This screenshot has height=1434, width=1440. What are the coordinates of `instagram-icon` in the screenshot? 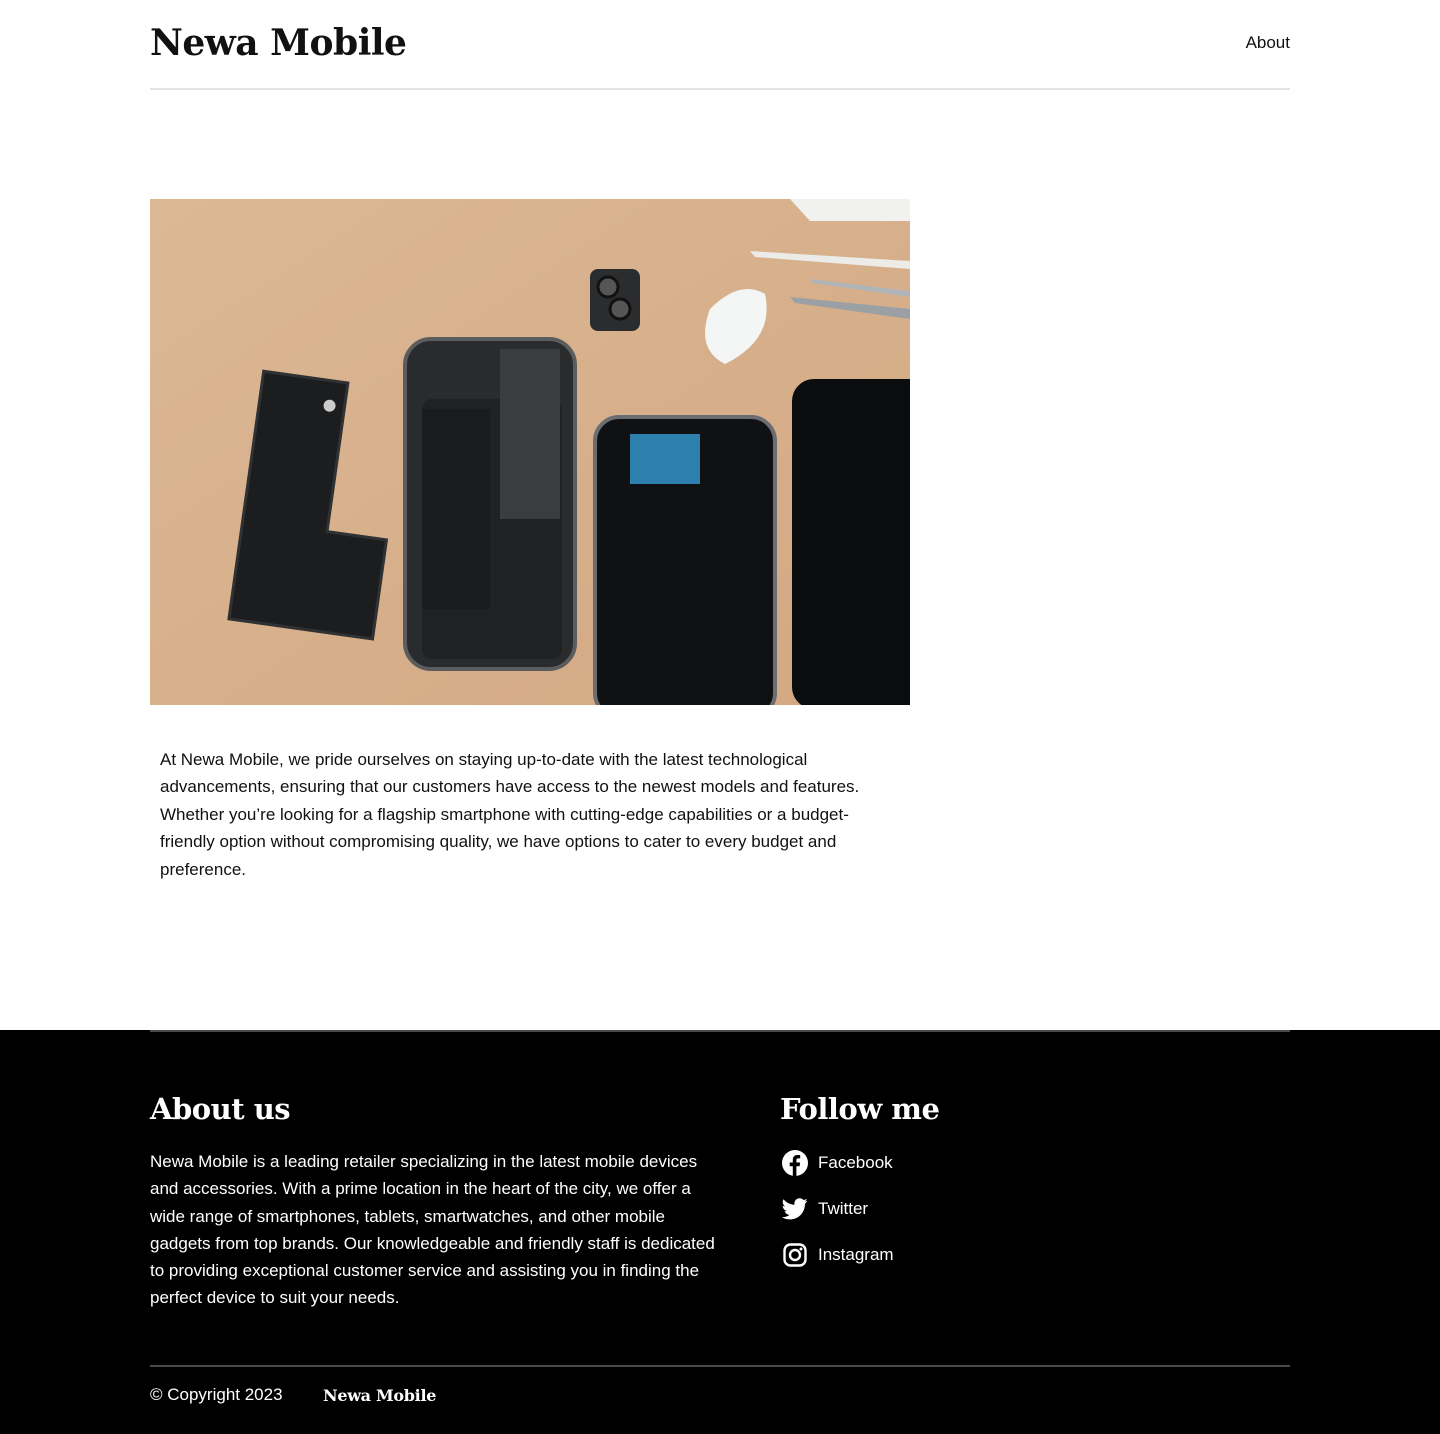 It's located at (795, 1255).